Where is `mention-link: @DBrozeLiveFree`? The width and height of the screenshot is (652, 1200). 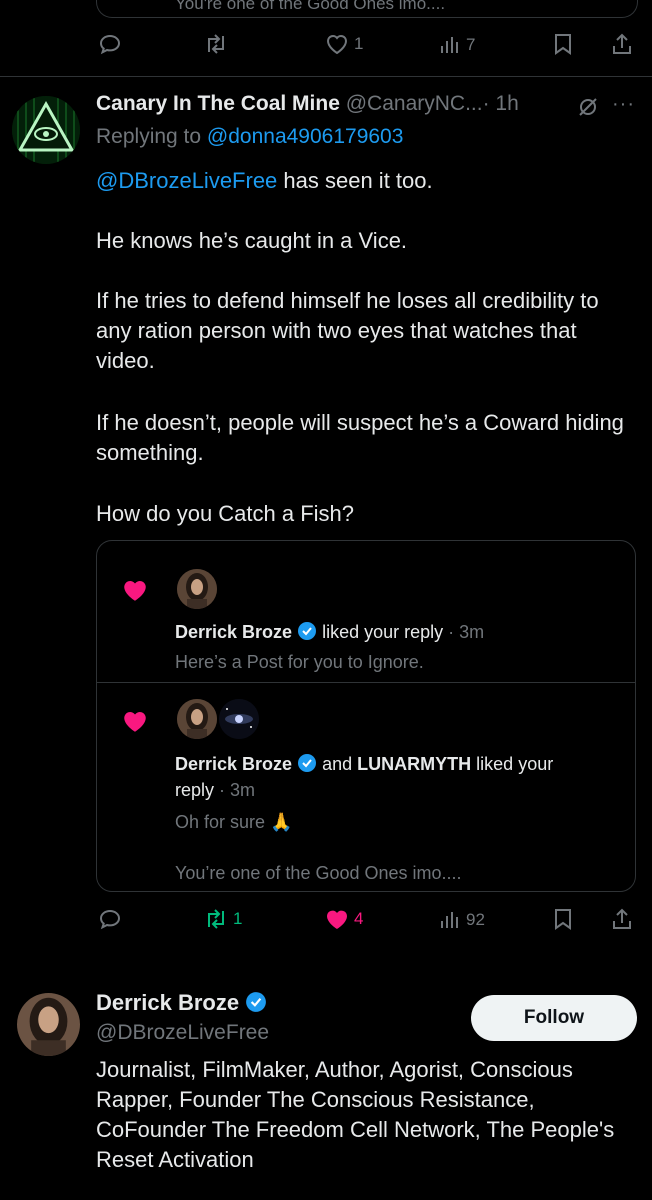
mention-link: @DBrozeLiveFree is located at coordinates (186, 180).